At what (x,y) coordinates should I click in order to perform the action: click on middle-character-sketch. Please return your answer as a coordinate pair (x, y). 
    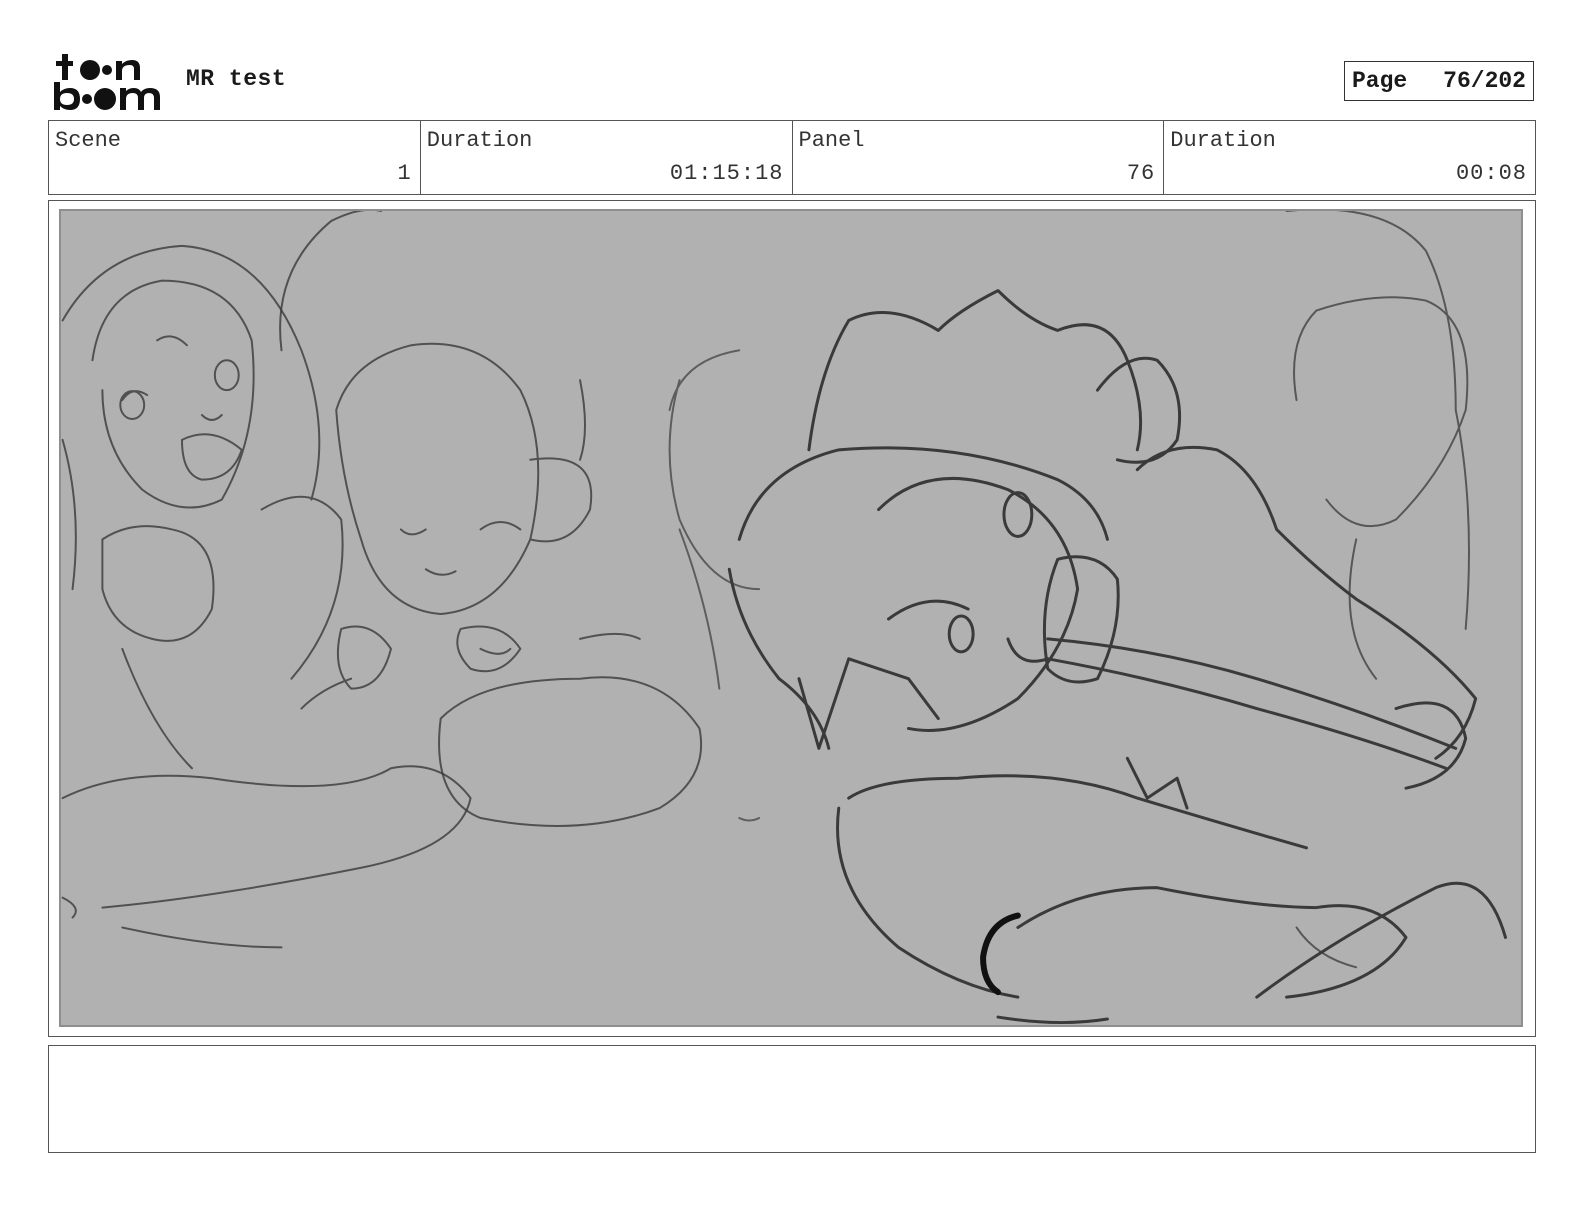
    Looking at the image, I should click on (491, 519).